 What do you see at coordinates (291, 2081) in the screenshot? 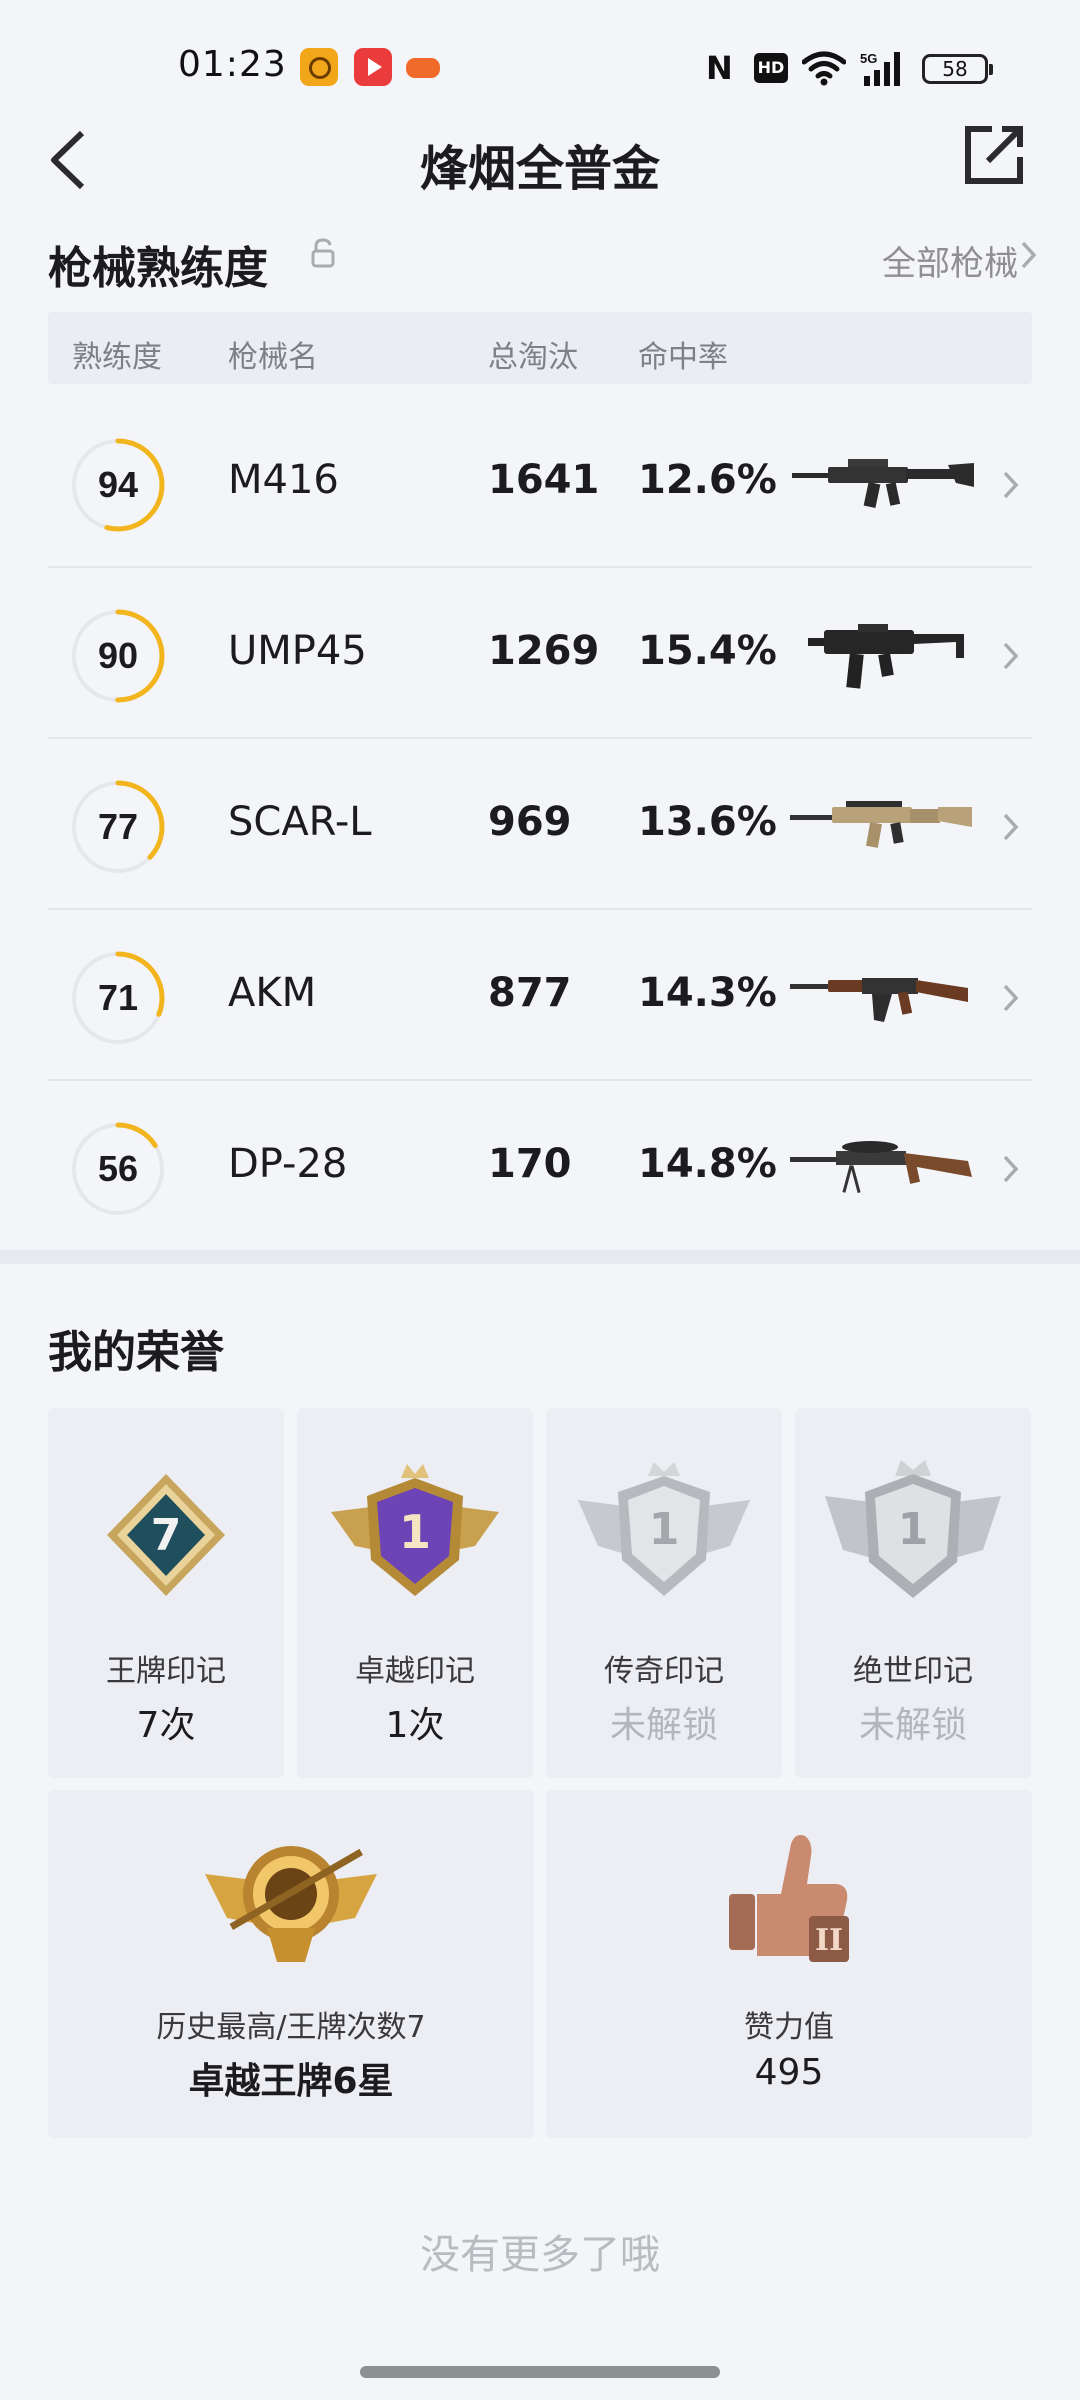
I see `history-best-value: 卓越王牌6星` at bounding box center [291, 2081].